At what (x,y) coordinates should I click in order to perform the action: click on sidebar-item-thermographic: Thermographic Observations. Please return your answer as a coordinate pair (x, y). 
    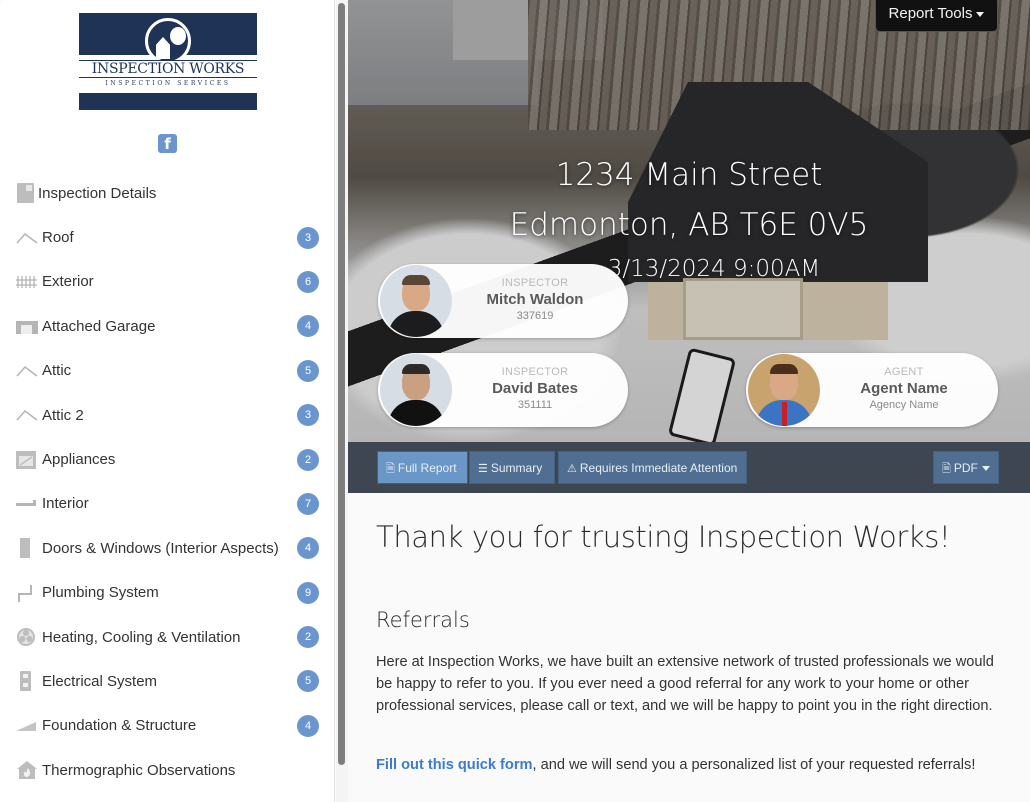
    Looking at the image, I should click on (167, 770).